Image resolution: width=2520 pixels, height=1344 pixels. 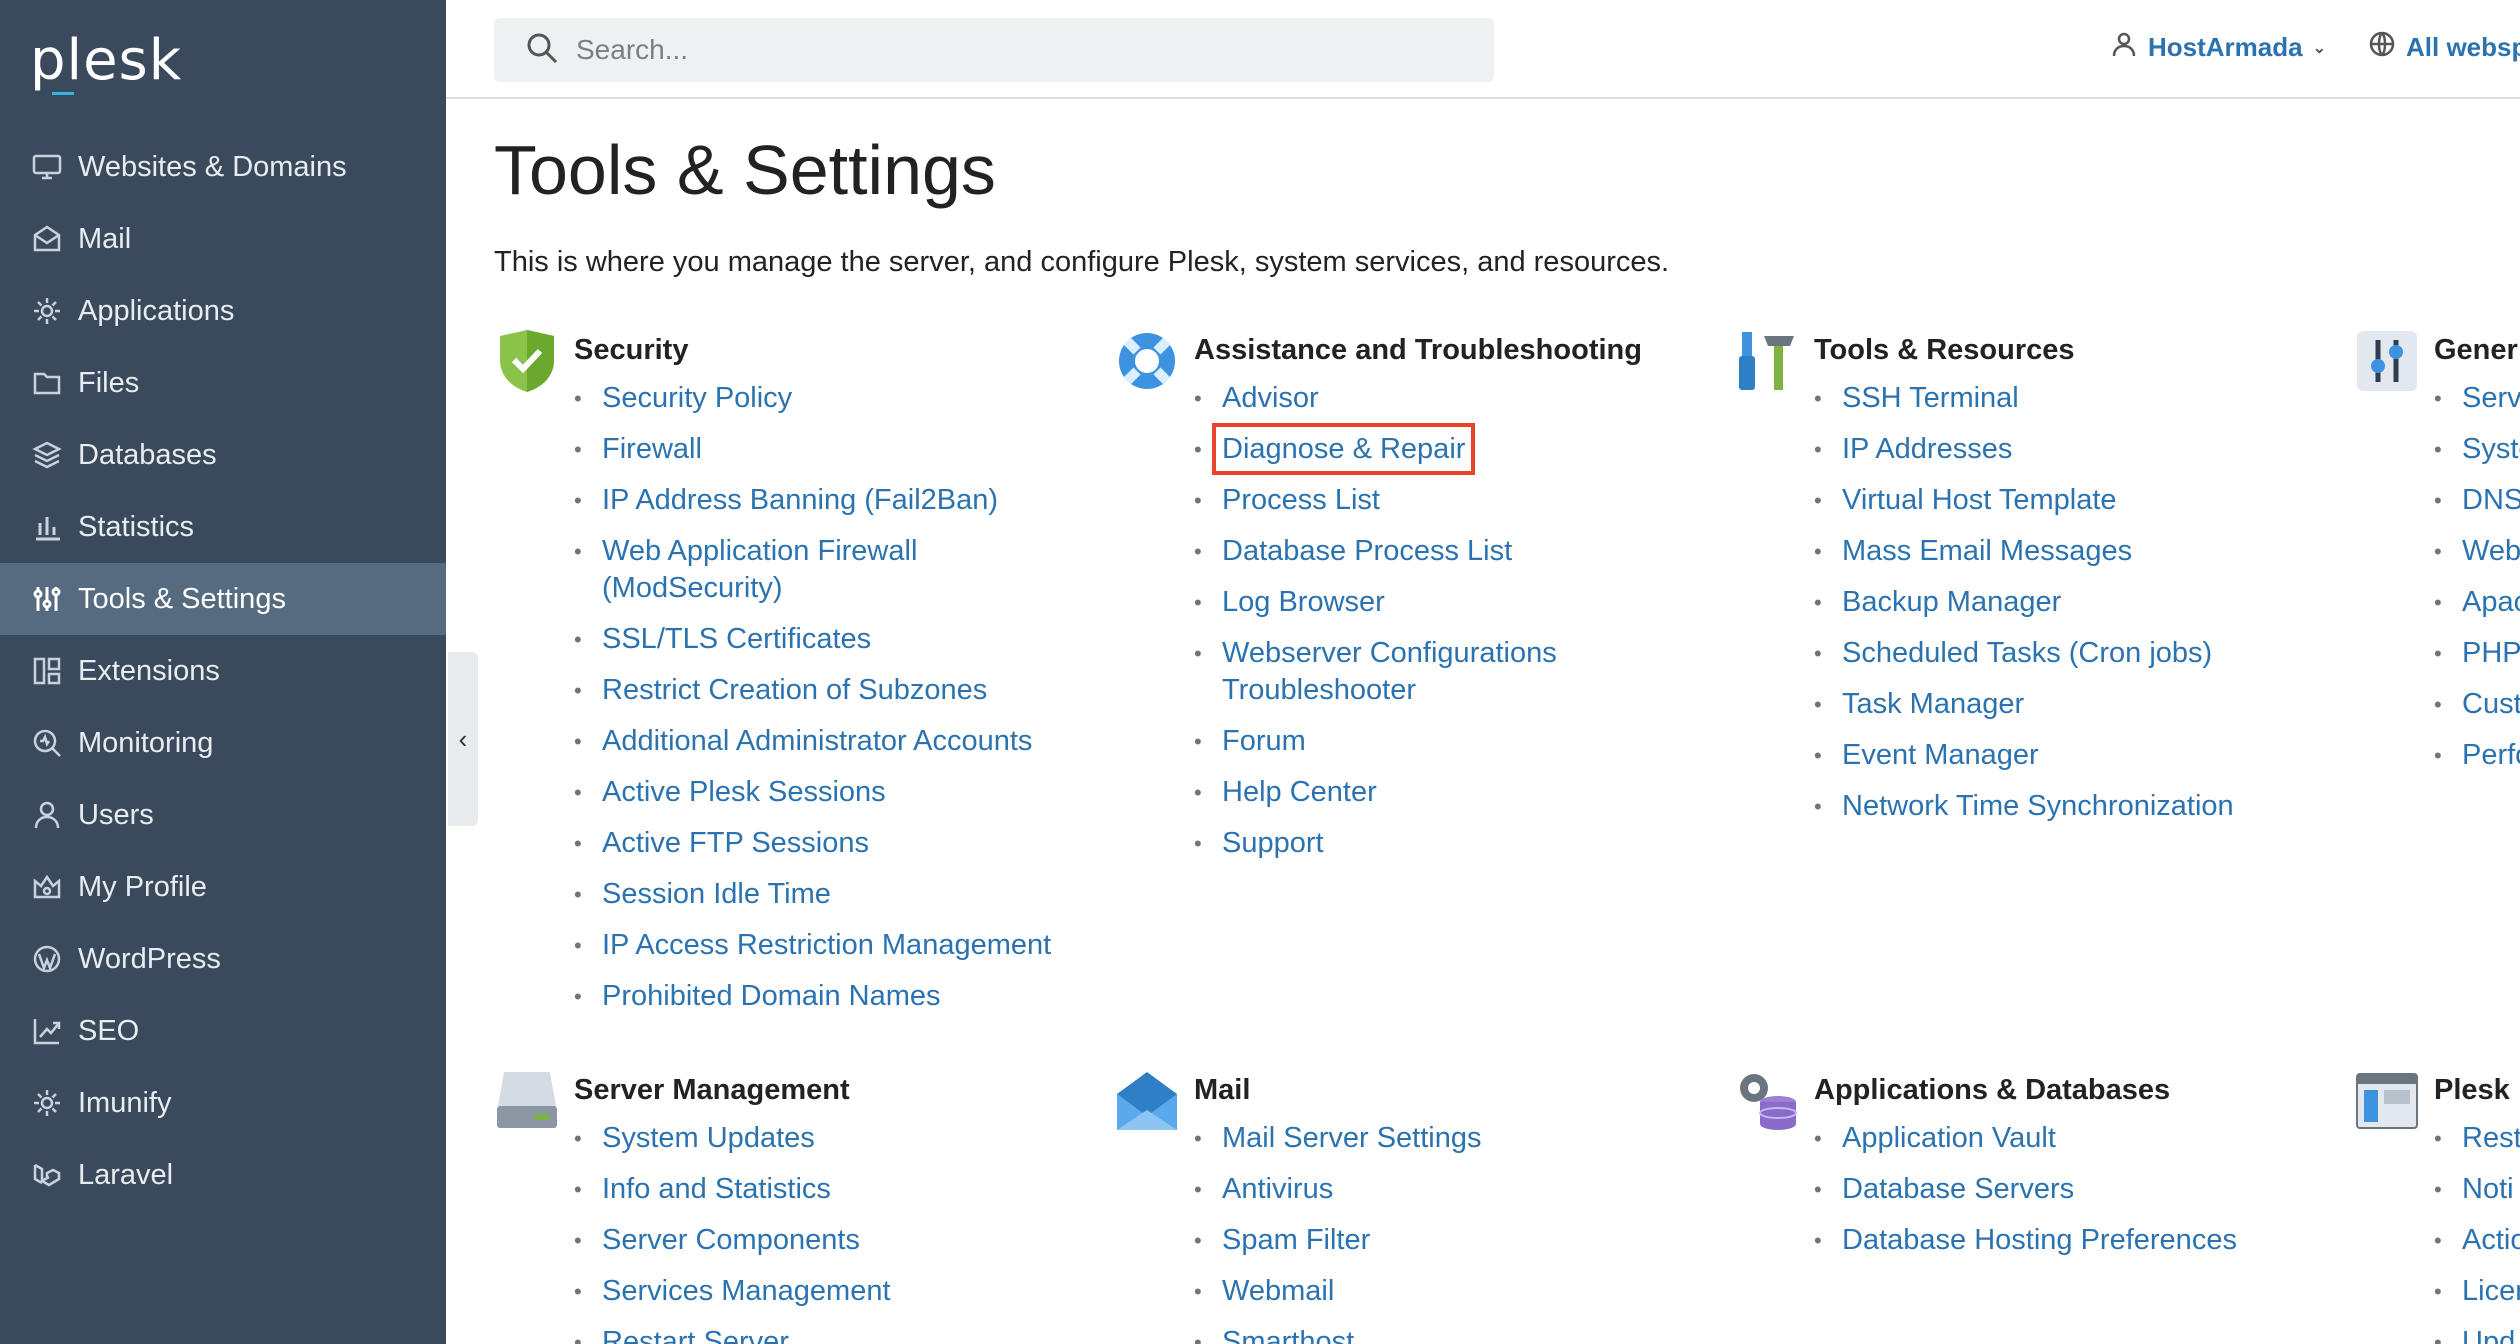 I want to click on list-item: Scheduled Tasks (Cron jobs), so click(x=2054, y=653).